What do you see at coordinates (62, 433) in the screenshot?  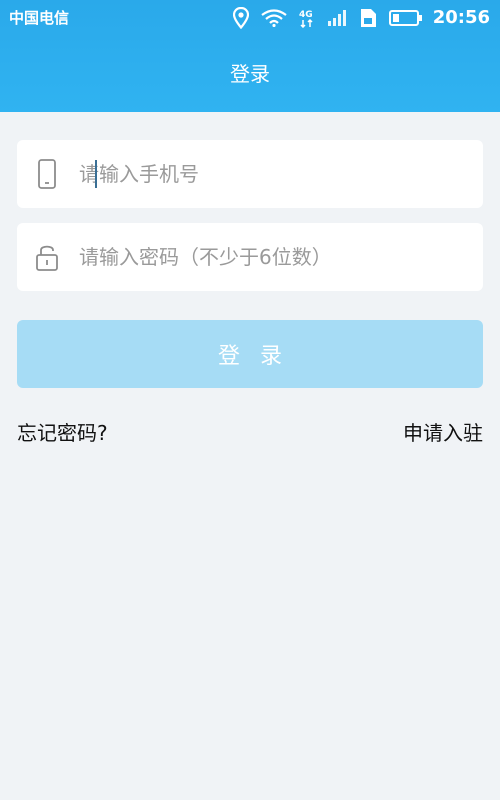 I see `forgot-password-link: 忘记密码?` at bounding box center [62, 433].